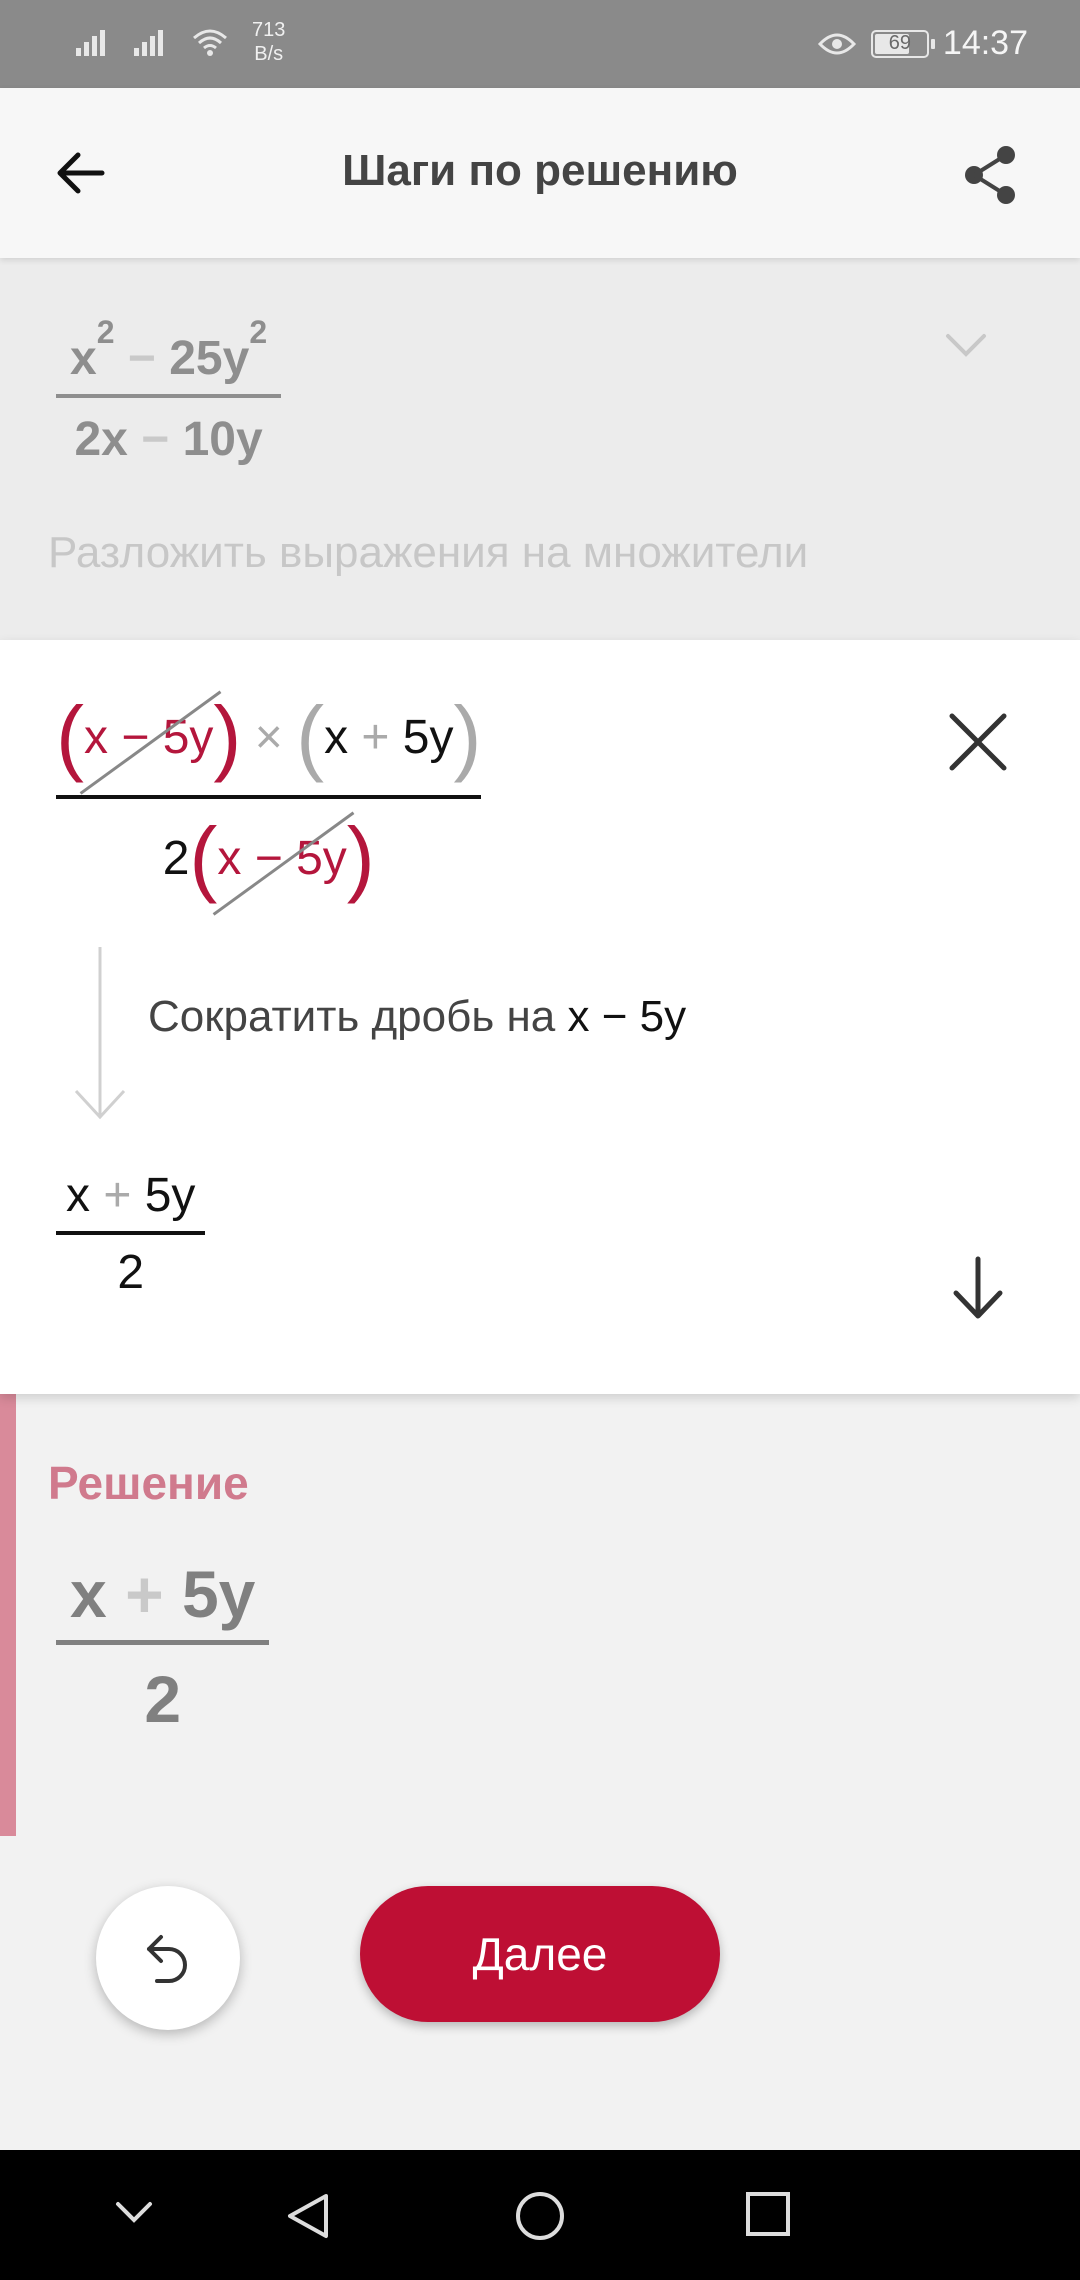  What do you see at coordinates (258, 332) in the screenshot?
I see `original-num-exp2: 2` at bounding box center [258, 332].